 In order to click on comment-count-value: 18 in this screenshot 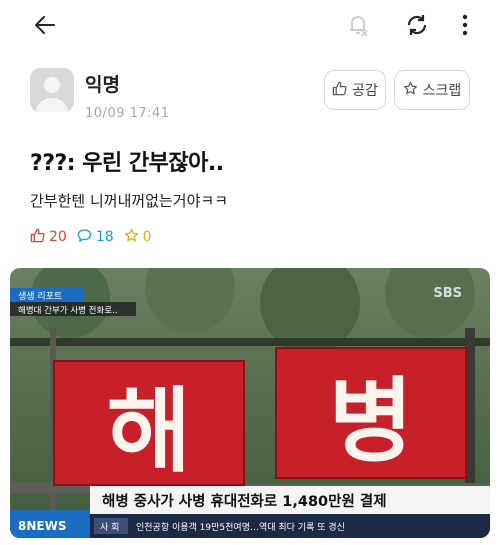, I will do `click(104, 237)`.